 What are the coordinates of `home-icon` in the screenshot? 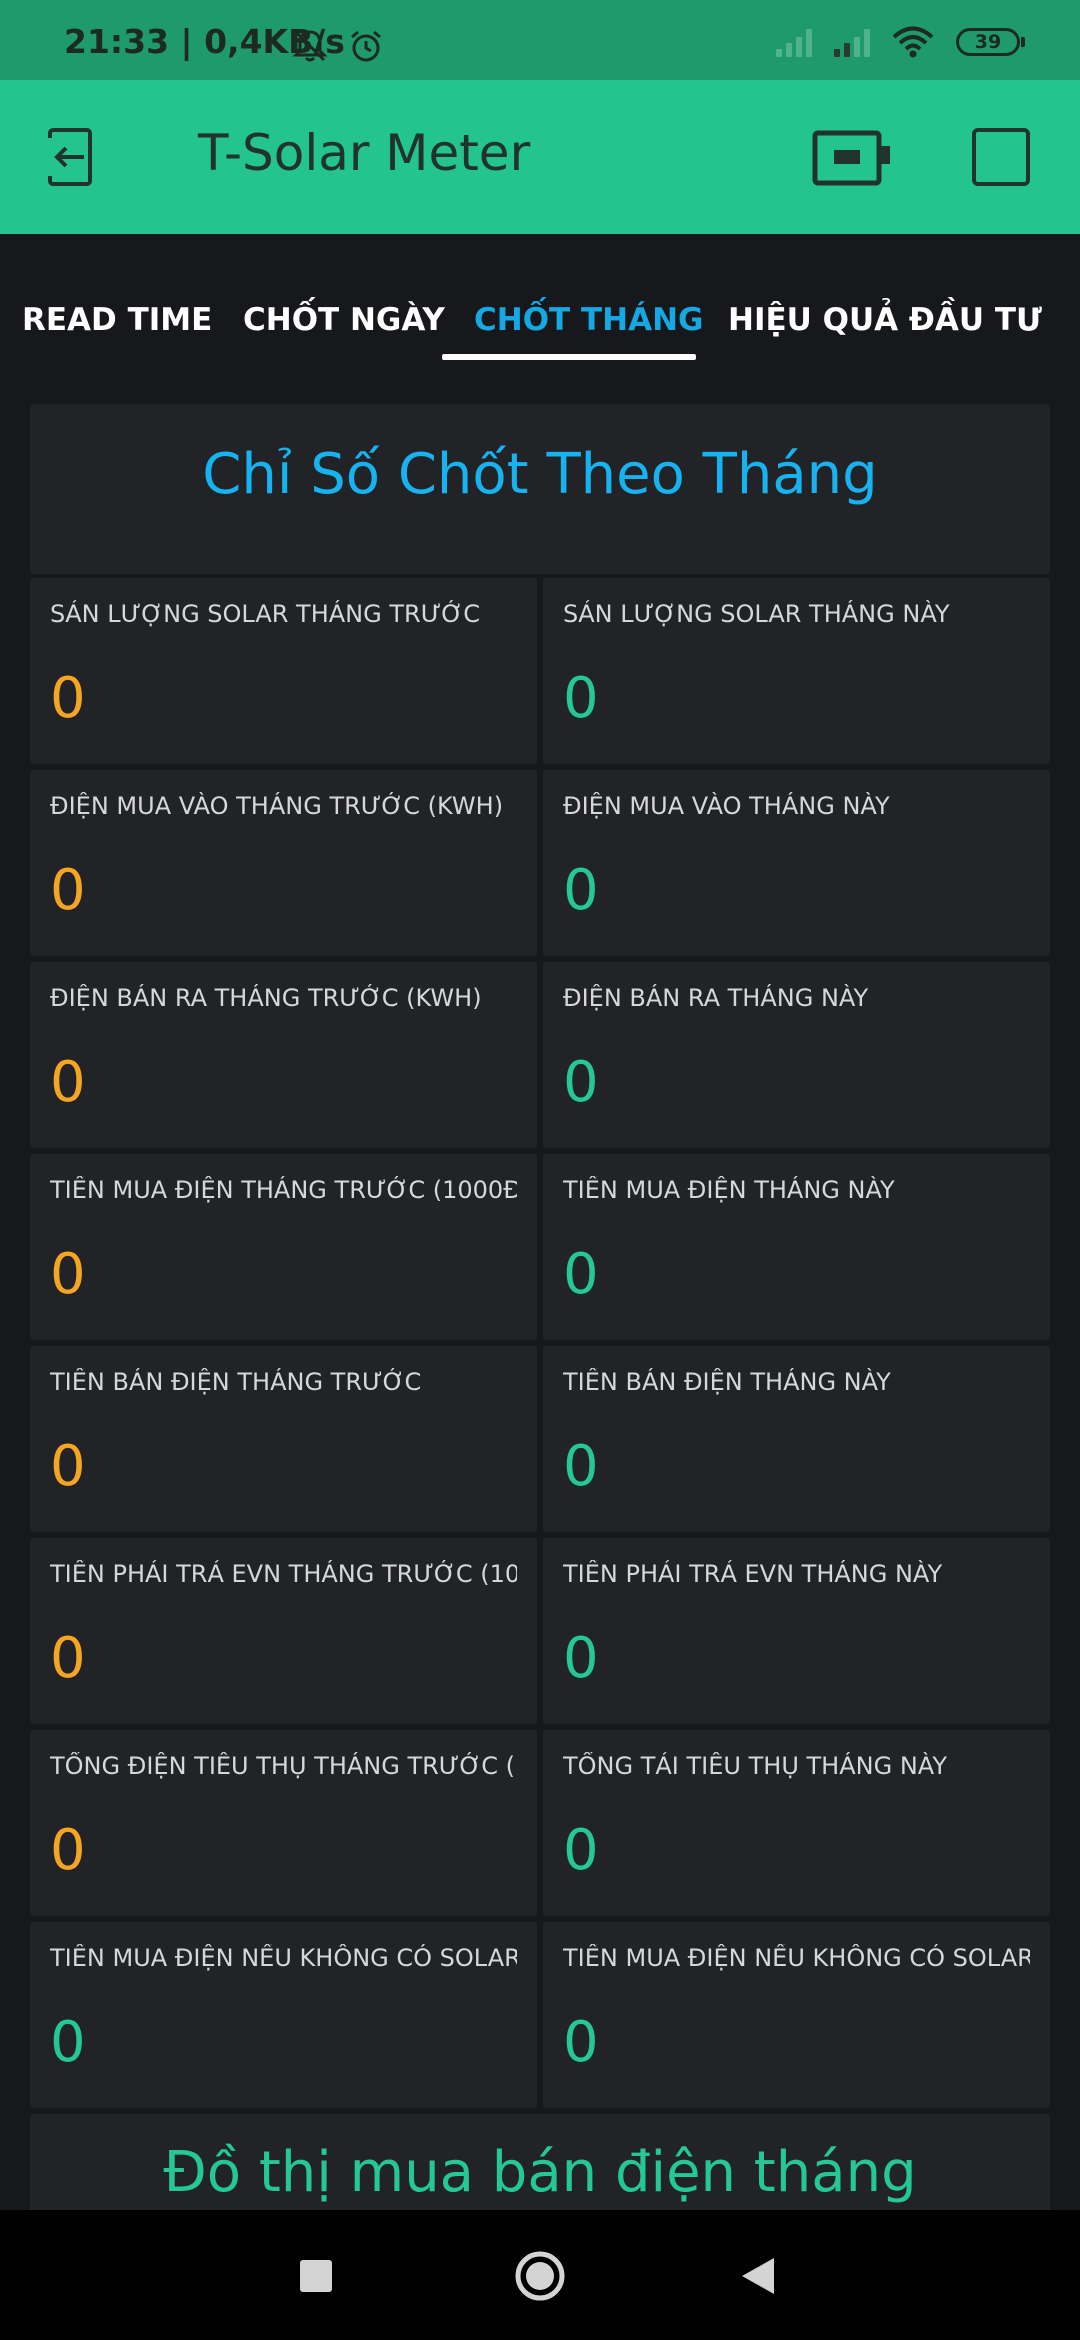 It's located at (540, 2276).